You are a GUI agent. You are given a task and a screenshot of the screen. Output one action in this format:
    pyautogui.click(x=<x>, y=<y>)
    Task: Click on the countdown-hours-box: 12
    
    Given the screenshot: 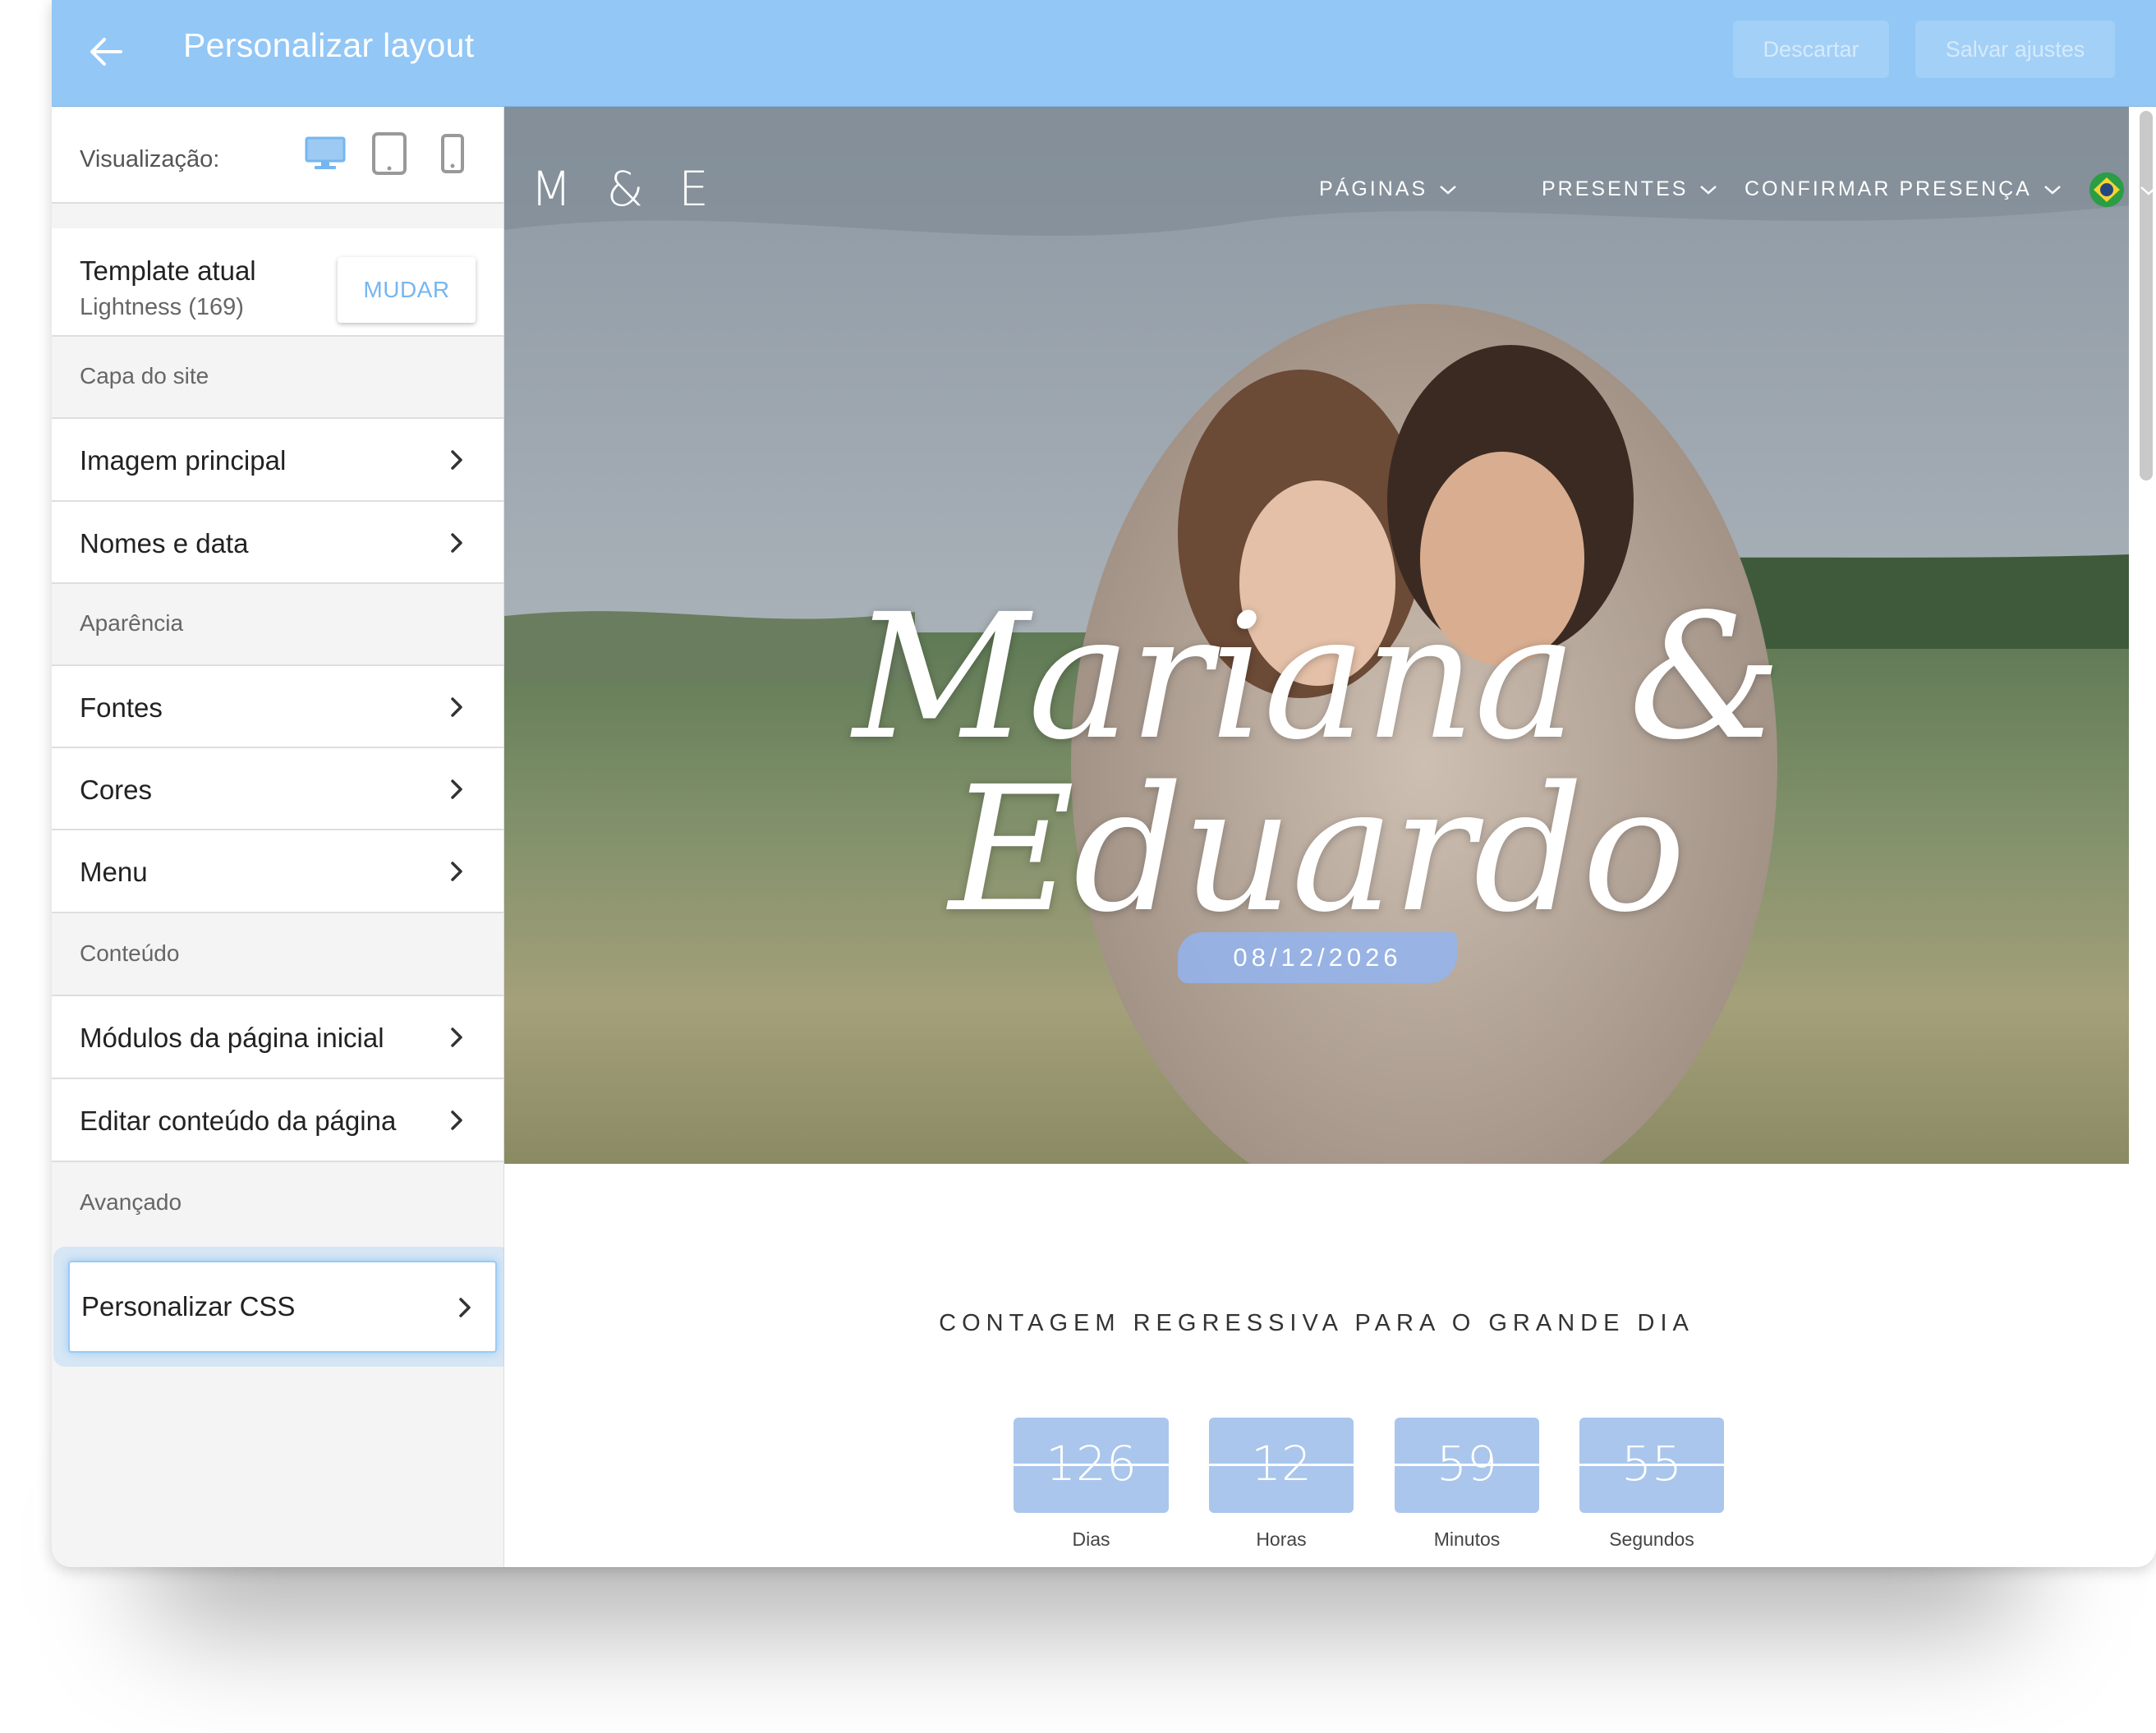 What is the action you would take?
    pyautogui.click(x=1281, y=1465)
    